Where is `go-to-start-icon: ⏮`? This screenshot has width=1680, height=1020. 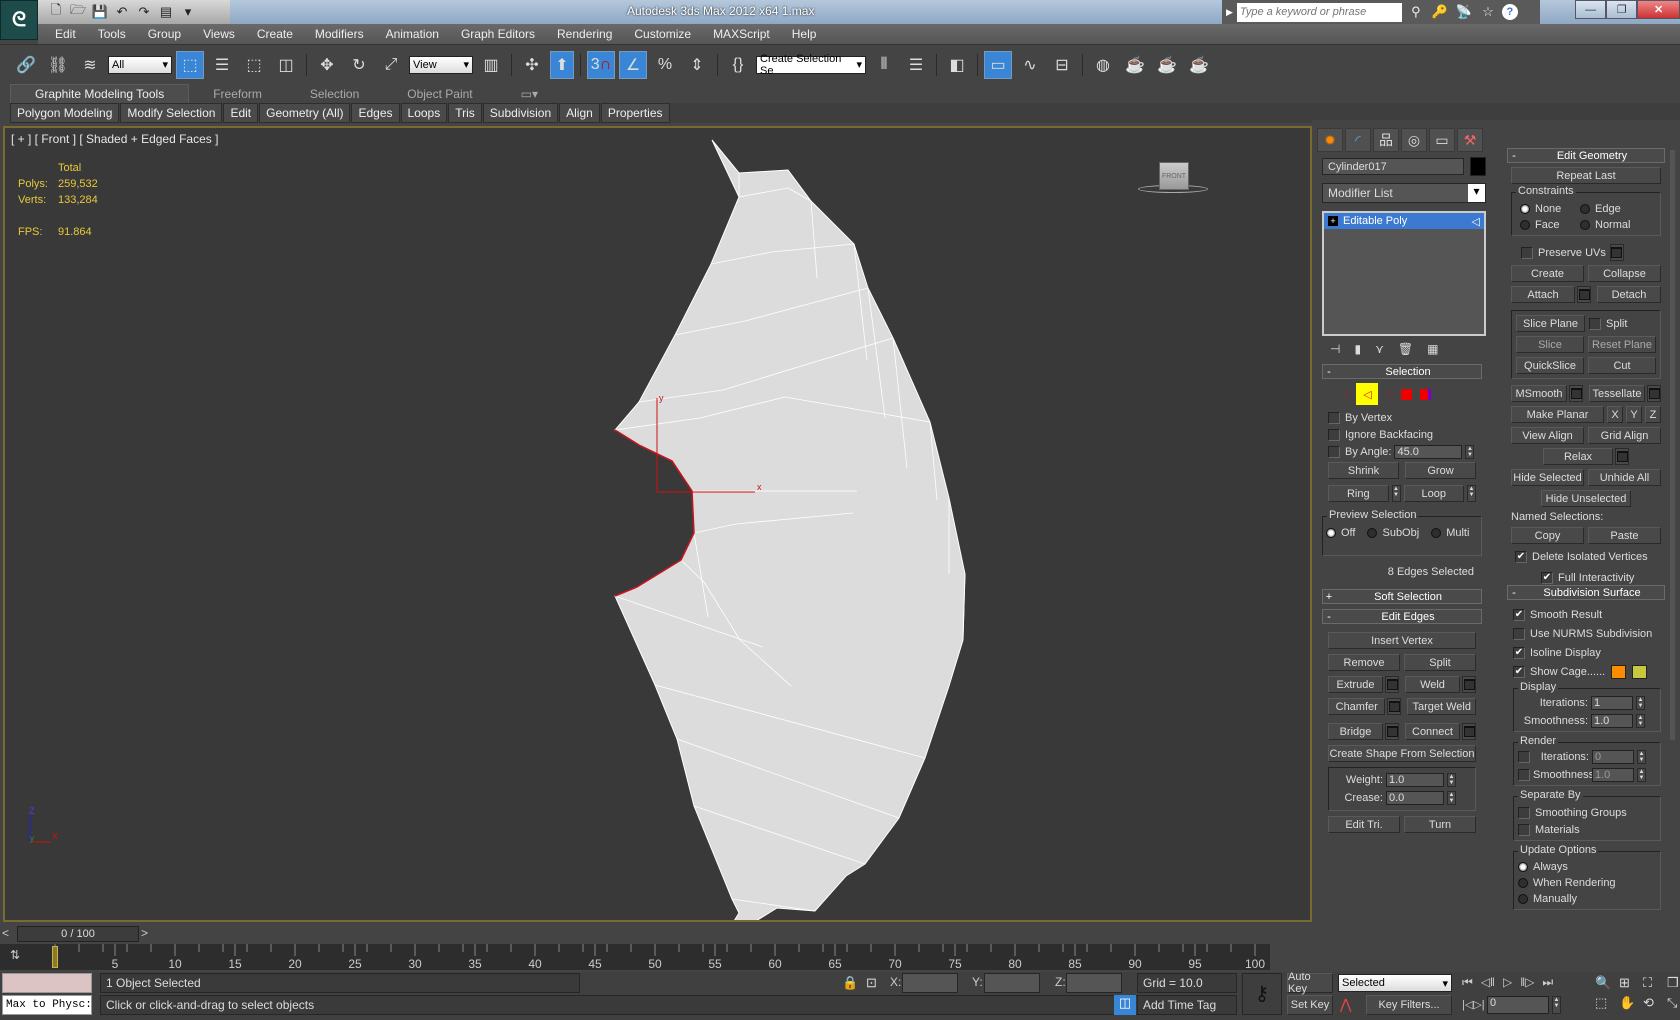
go-to-start-icon: ⏮ is located at coordinates (1467, 982).